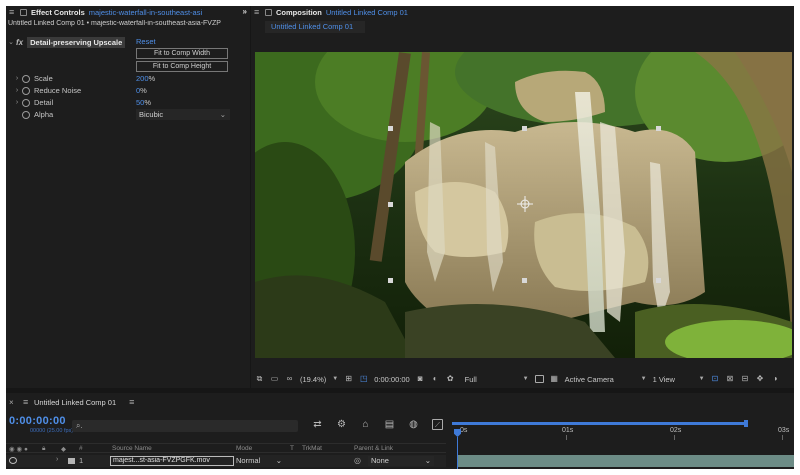 The image size is (800, 475). I want to click on timeline-search-input: ⌕., so click(185, 426).